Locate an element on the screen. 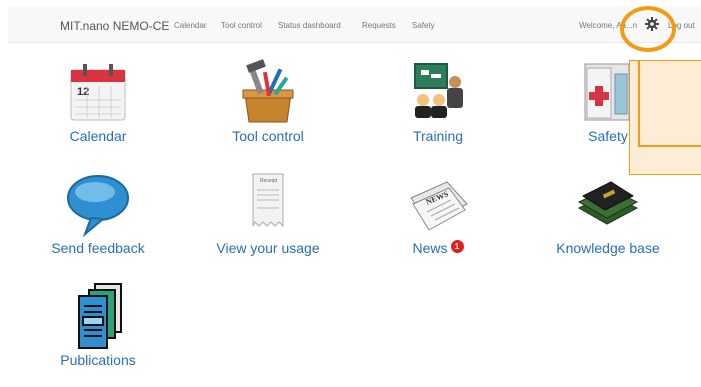 Image resolution: width=701 pixels, height=387 pixels. tile-safety: Safety is located at coordinates (608, 111).